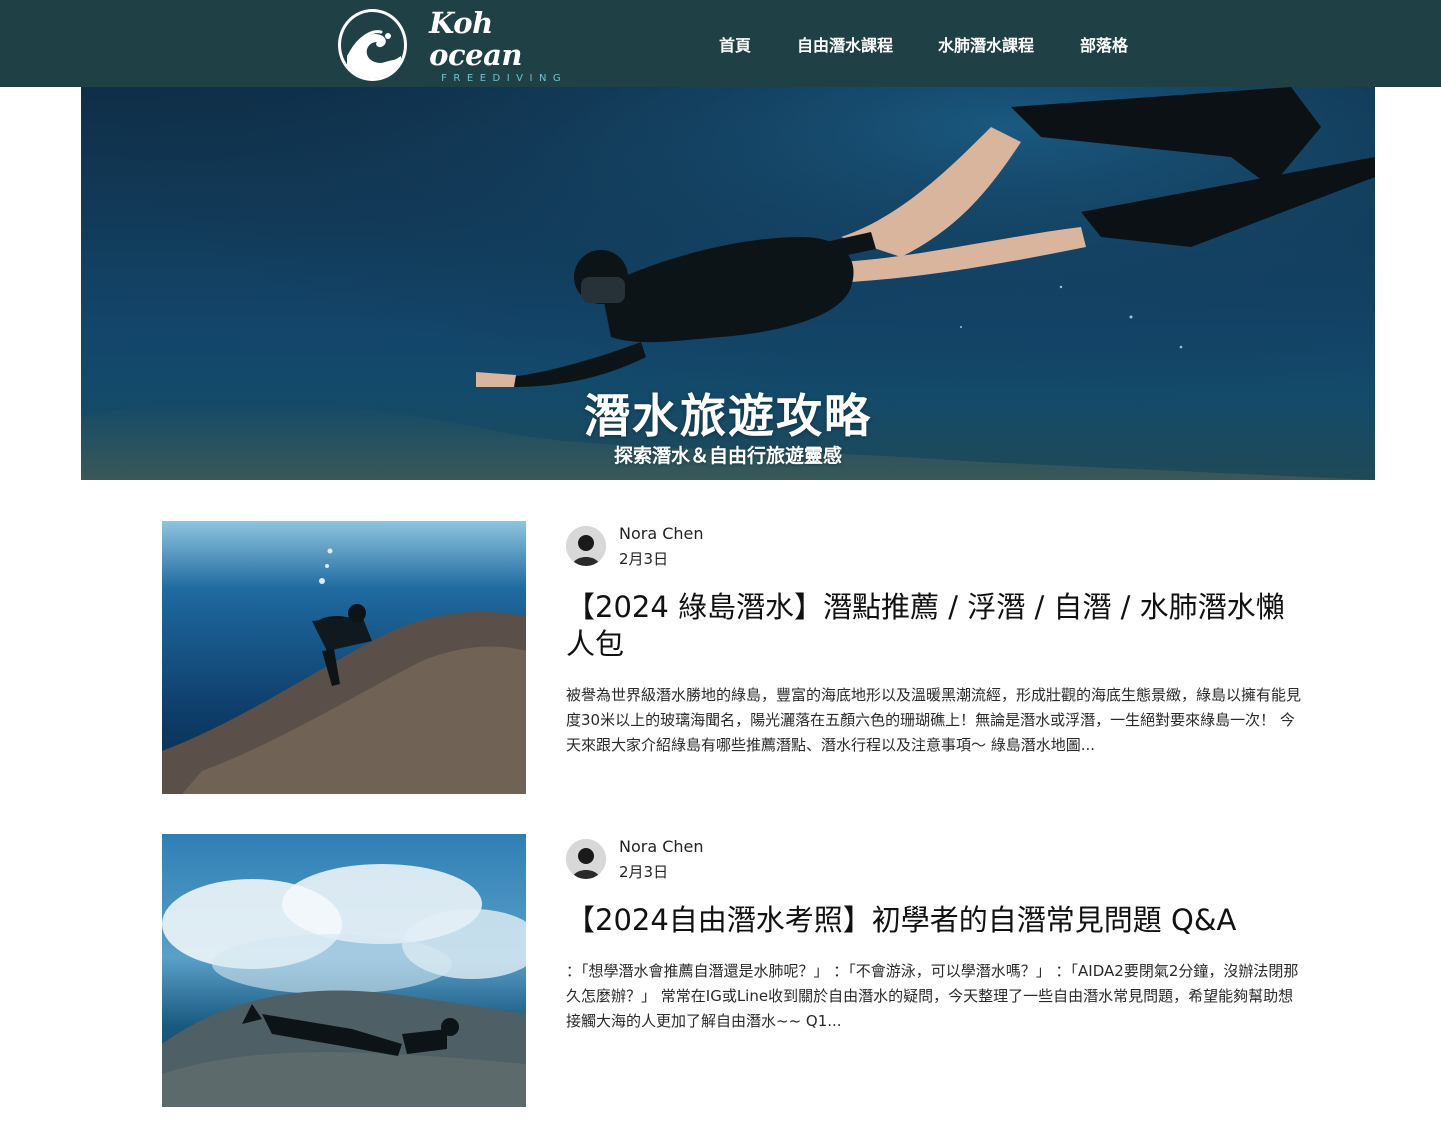 The image size is (1441, 1128). I want to click on site-logo: Koh ocean FREEDIVING, so click(463, 44).